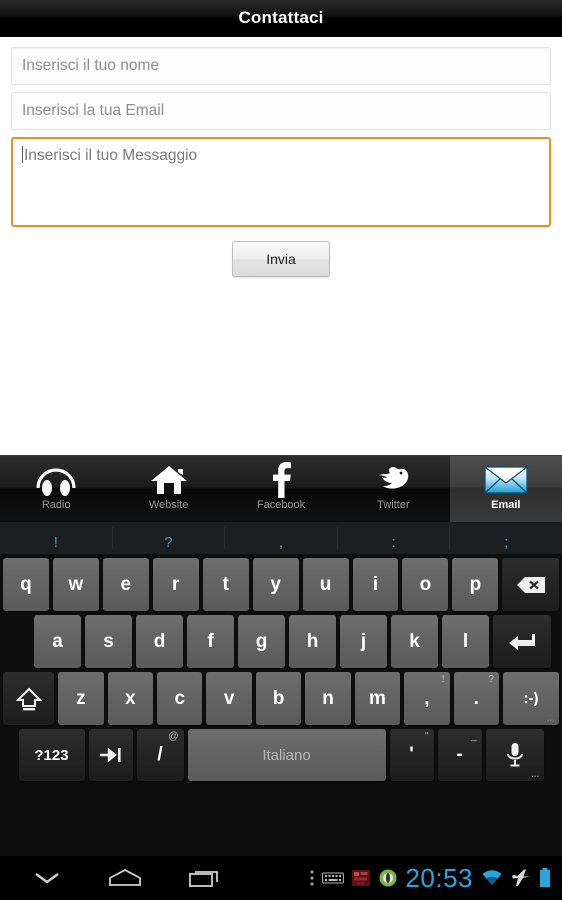 Image resolution: width=562 pixels, height=900 pixels. What do you see at coordinates (125, 878) in the screenshot?
I see `home-outline-icon` at bounding box center [125, 878].